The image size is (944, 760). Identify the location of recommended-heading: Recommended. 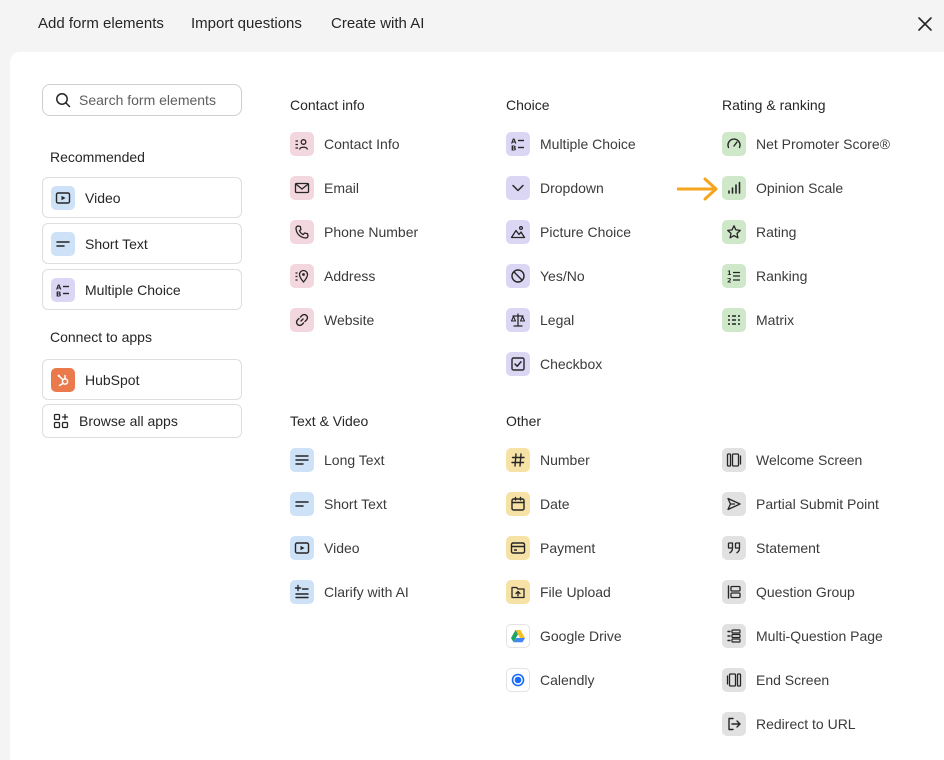
(97, 157).